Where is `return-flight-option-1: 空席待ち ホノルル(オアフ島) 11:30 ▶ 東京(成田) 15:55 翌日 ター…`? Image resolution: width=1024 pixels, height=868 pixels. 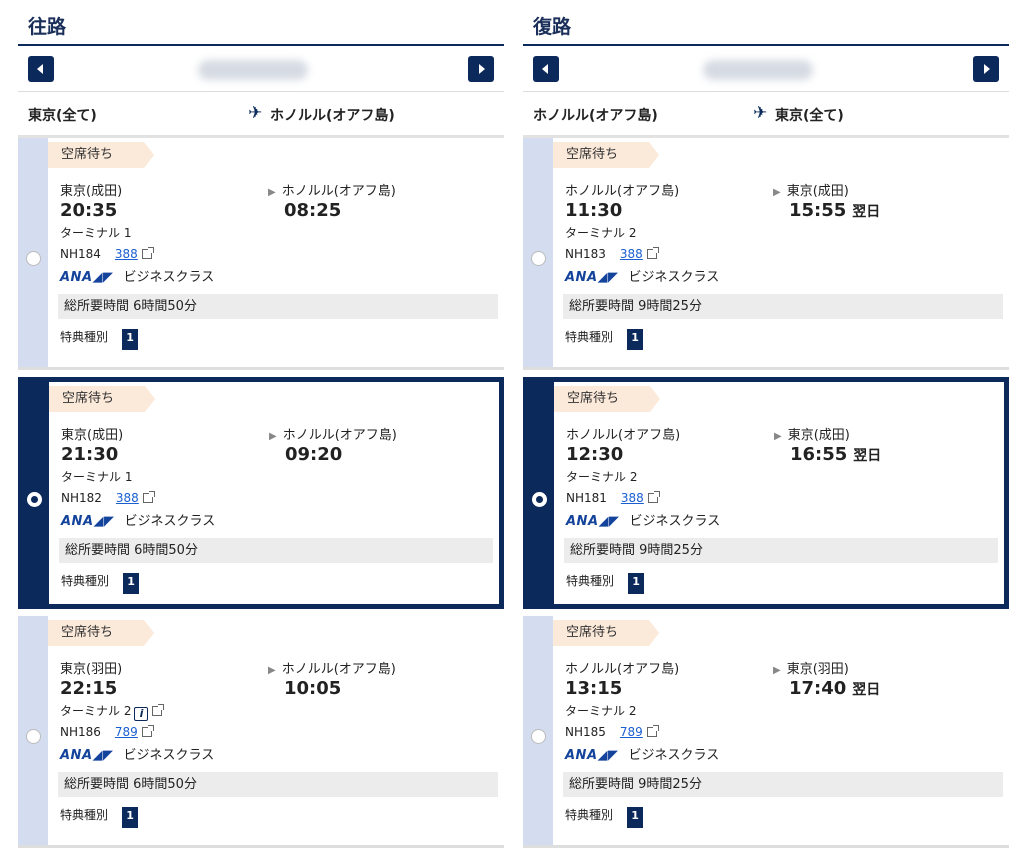
return-flight-option-1: 空席待ち ホノルル(オアフ島) 11:30 ▶ 東京(成田) 15:55 翌日 ター… is located at coordinates (766, 254).